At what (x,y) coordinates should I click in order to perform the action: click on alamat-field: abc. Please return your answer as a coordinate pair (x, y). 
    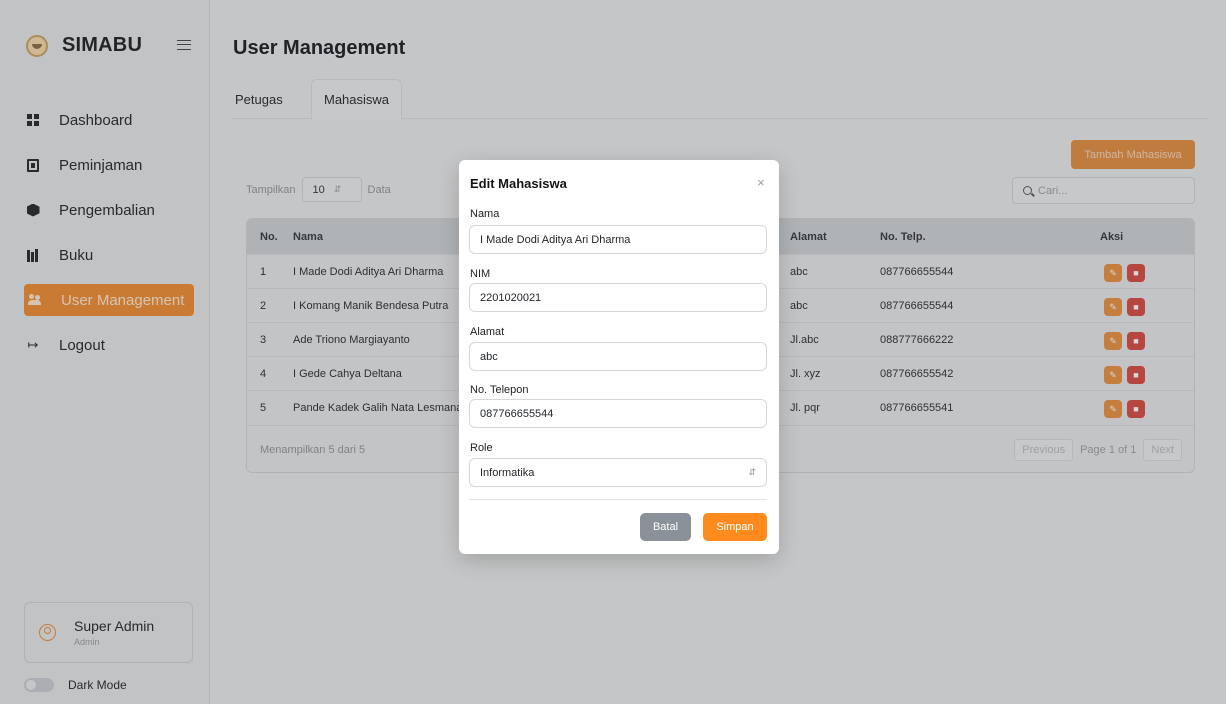
    Looking at the image, I should click on (618, 356).